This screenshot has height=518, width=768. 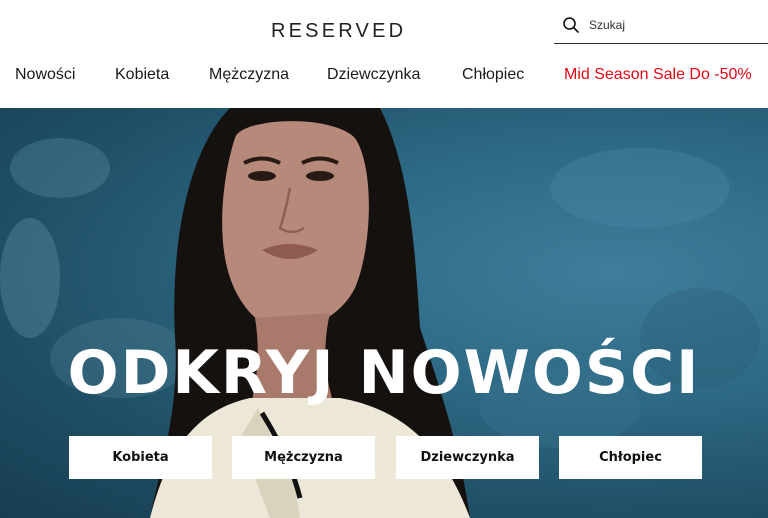 I want to click on search-icon, so click(x=571, y=25).